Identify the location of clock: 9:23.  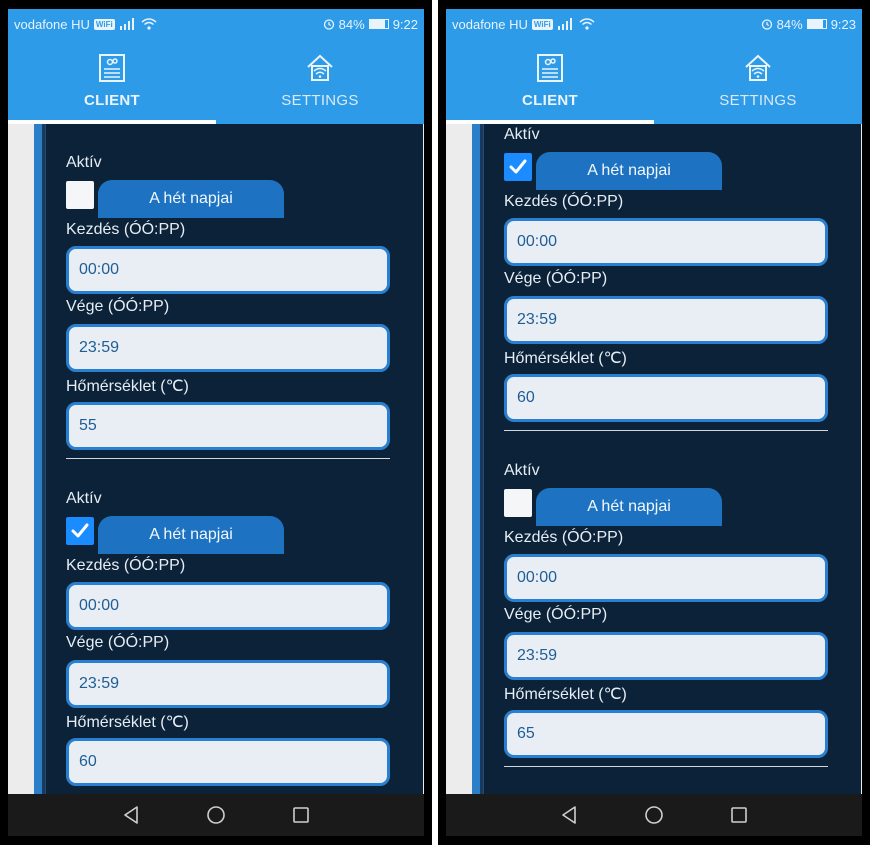
(843, 24).